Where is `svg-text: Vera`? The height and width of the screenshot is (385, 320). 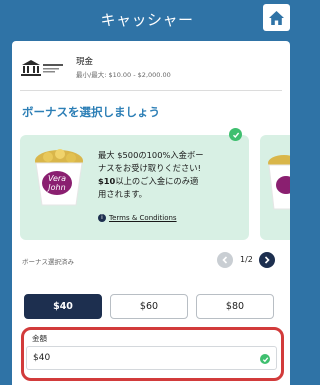
svg-text: Vera is located at coordinates (57, 178).